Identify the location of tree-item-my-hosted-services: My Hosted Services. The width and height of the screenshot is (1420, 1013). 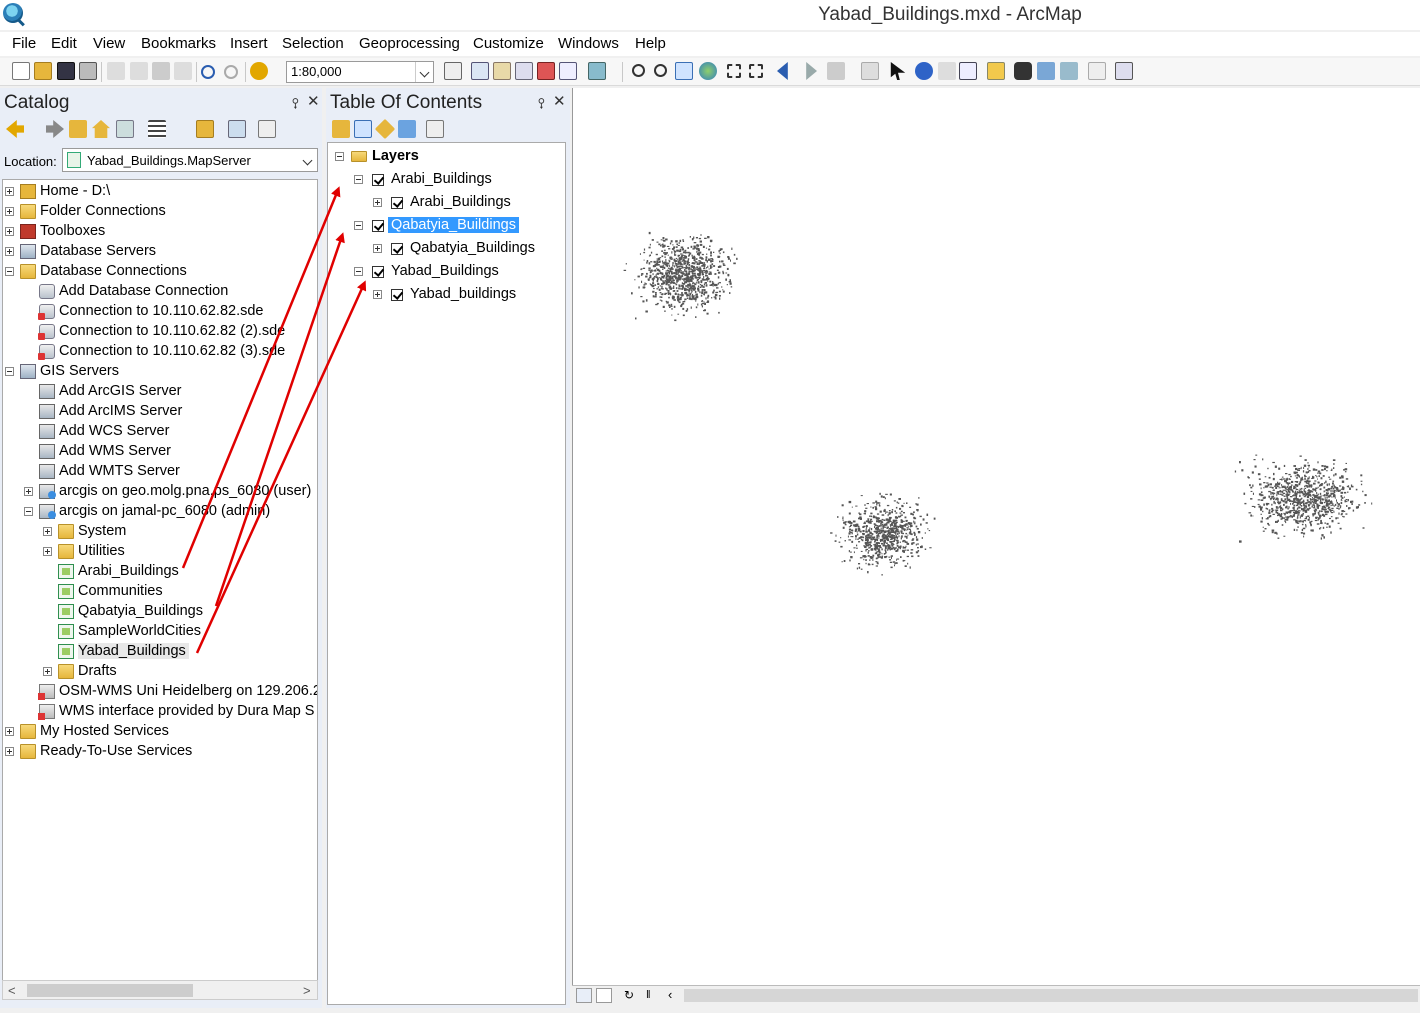
(160, 732).